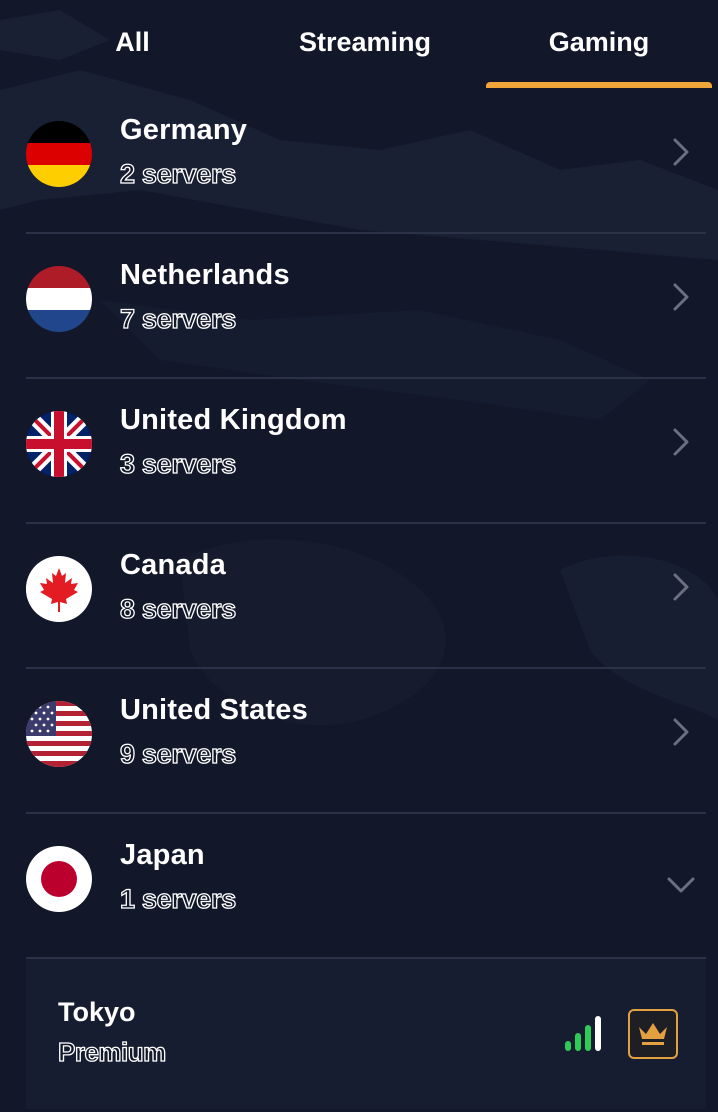 The height and width of the screenshot is (1112, 718). What do you see at coordinates (97, 1012) in the screenshot?
I see `server-city: Tokyo` at bounding box center [97, 1012].